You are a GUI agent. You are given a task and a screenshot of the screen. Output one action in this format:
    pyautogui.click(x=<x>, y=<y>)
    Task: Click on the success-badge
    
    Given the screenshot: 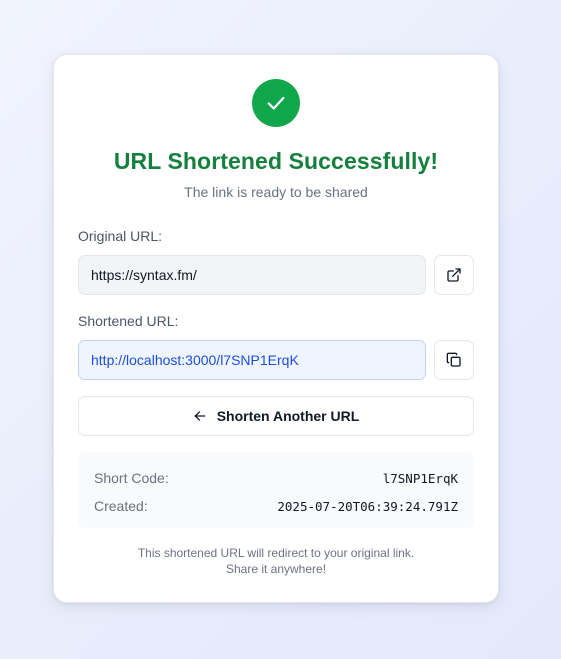 What is the action you would take?
    pyautogui.click(x=276, y=103)
    